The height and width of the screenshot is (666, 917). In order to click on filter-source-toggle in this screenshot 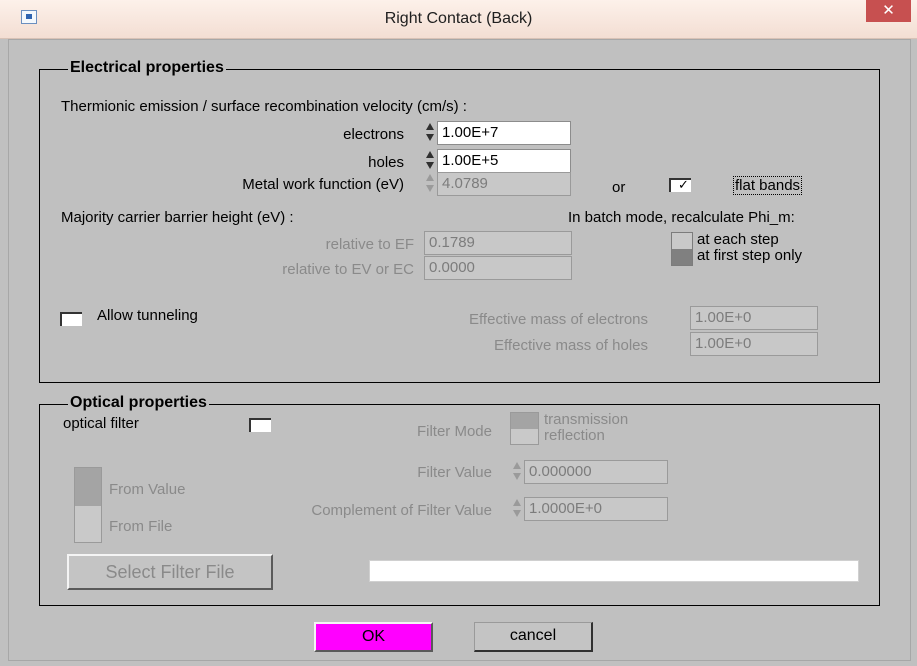, I will do `click(88, 505)`.